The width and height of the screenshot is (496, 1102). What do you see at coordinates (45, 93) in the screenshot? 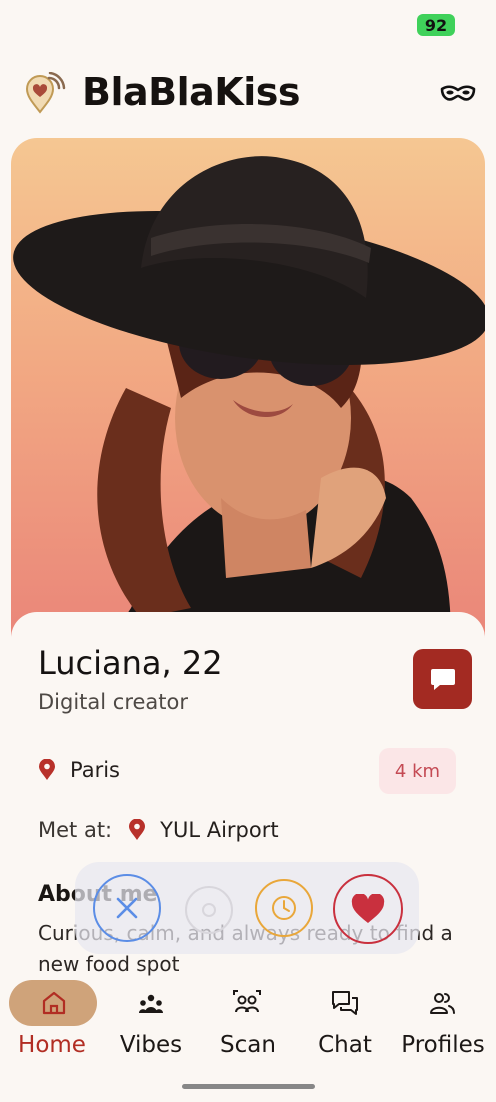
I see `location-heart-icon` at bounding box center [45, 93].